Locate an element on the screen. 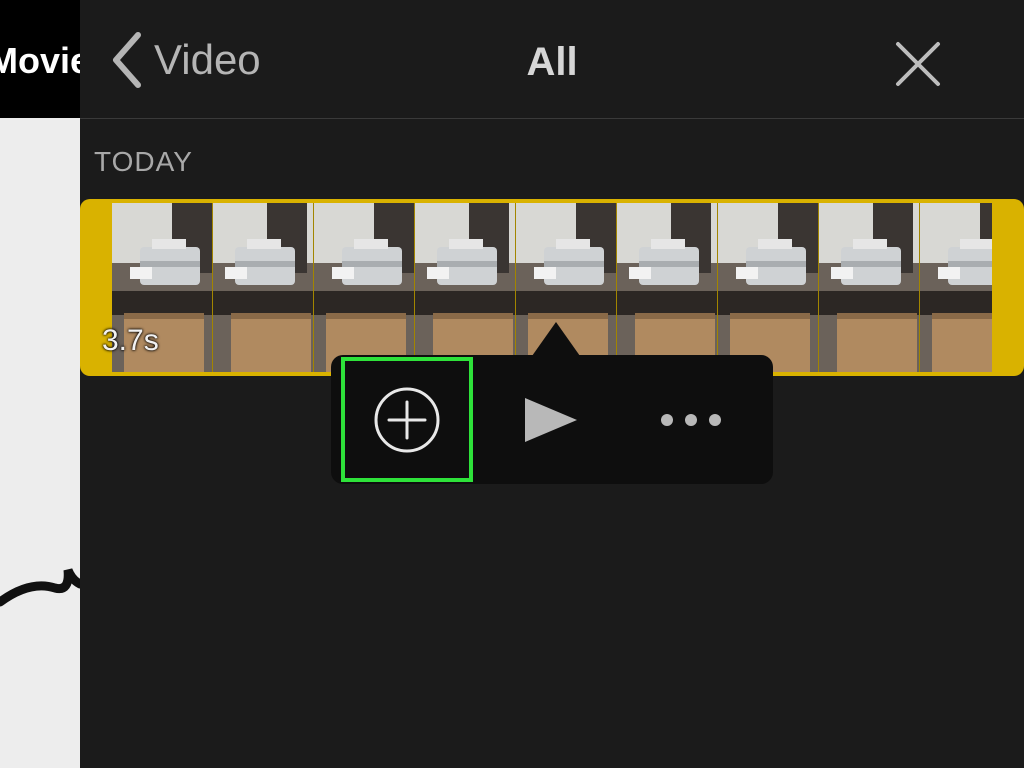 This screenshot has width=1024, height=768. play-button is located at coordinates (551, 419).